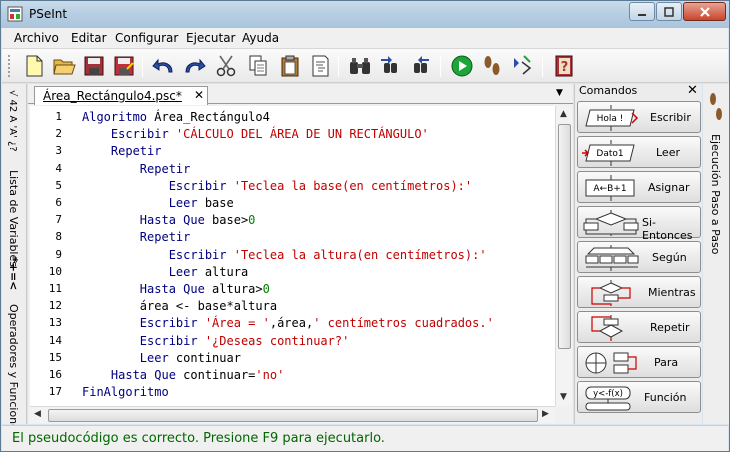  I want to click on scroll-down-icon: ▼, so click(563, 397).